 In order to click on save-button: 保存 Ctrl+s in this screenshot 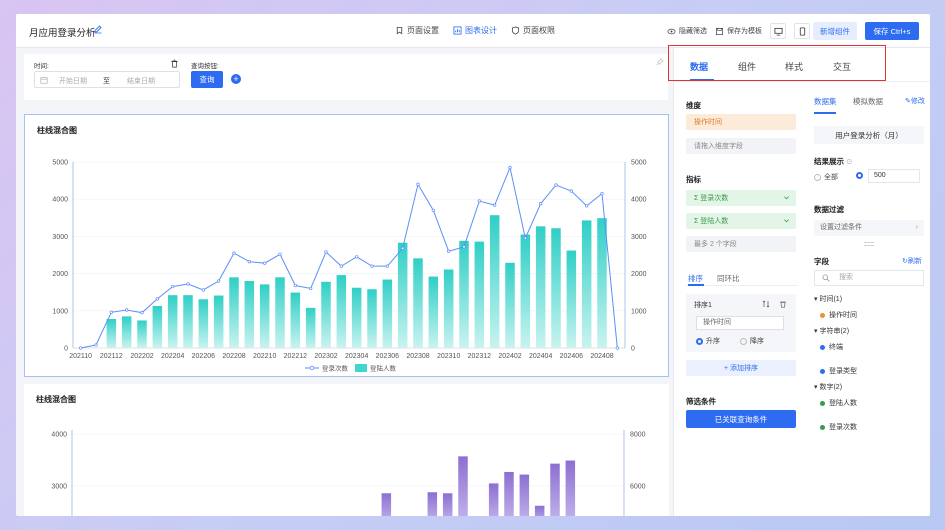, I will do `click(892, 31)`.